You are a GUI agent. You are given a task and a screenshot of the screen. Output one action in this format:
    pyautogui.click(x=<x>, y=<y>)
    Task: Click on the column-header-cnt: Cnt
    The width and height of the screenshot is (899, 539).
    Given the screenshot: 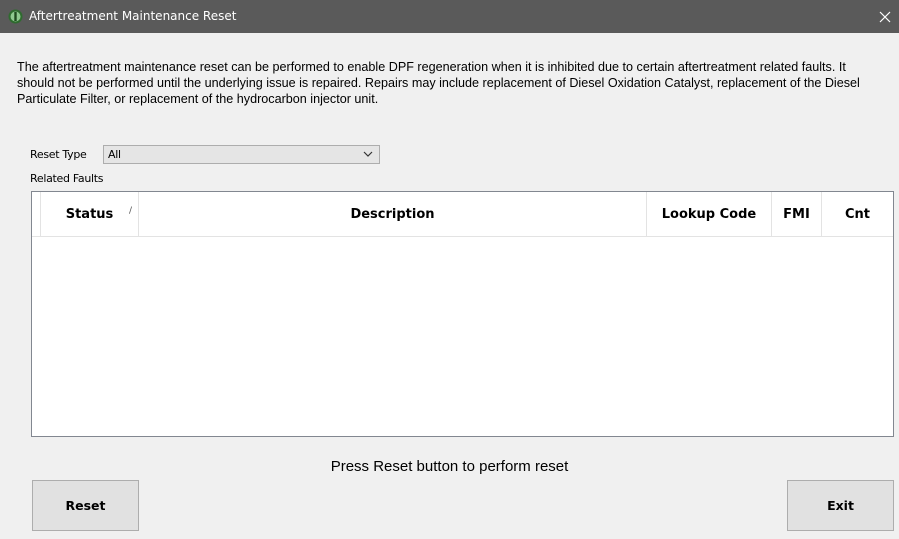 What is the action you would take?
    pyautogui.click(x=857, y=214)
    